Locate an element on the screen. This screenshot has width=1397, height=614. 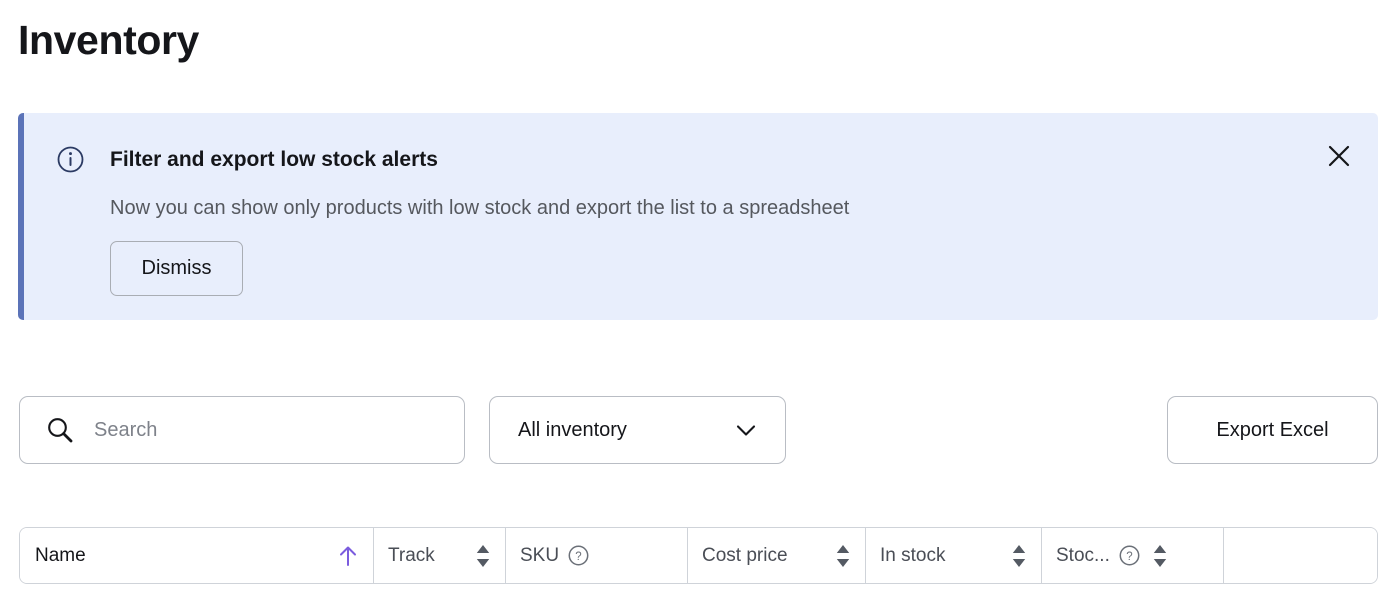
banner-heading: Filter and export low stock alerts is located at coordinates (274, 159).